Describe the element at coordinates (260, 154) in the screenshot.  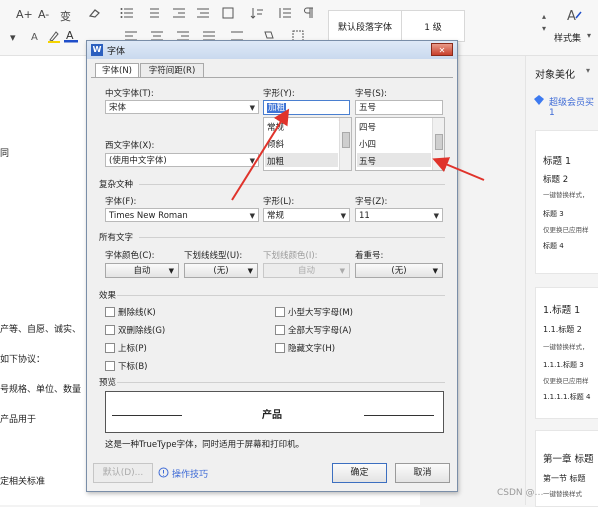
I see `arrow-to-style-input` at that location.